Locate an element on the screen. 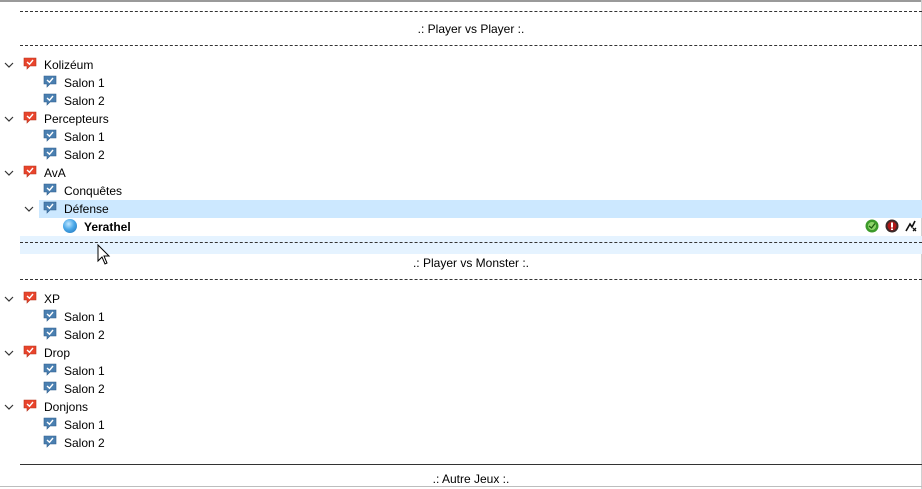  channel-kolizeum: Kolizéum is located at coordinates (461, 65).